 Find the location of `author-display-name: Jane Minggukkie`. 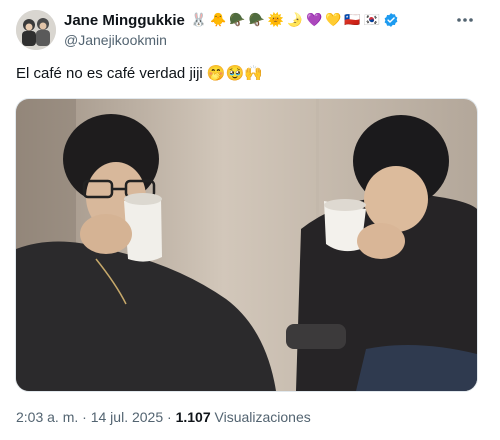

author-display-name: Jane Minggukkie is located at coordinates (124, 20).